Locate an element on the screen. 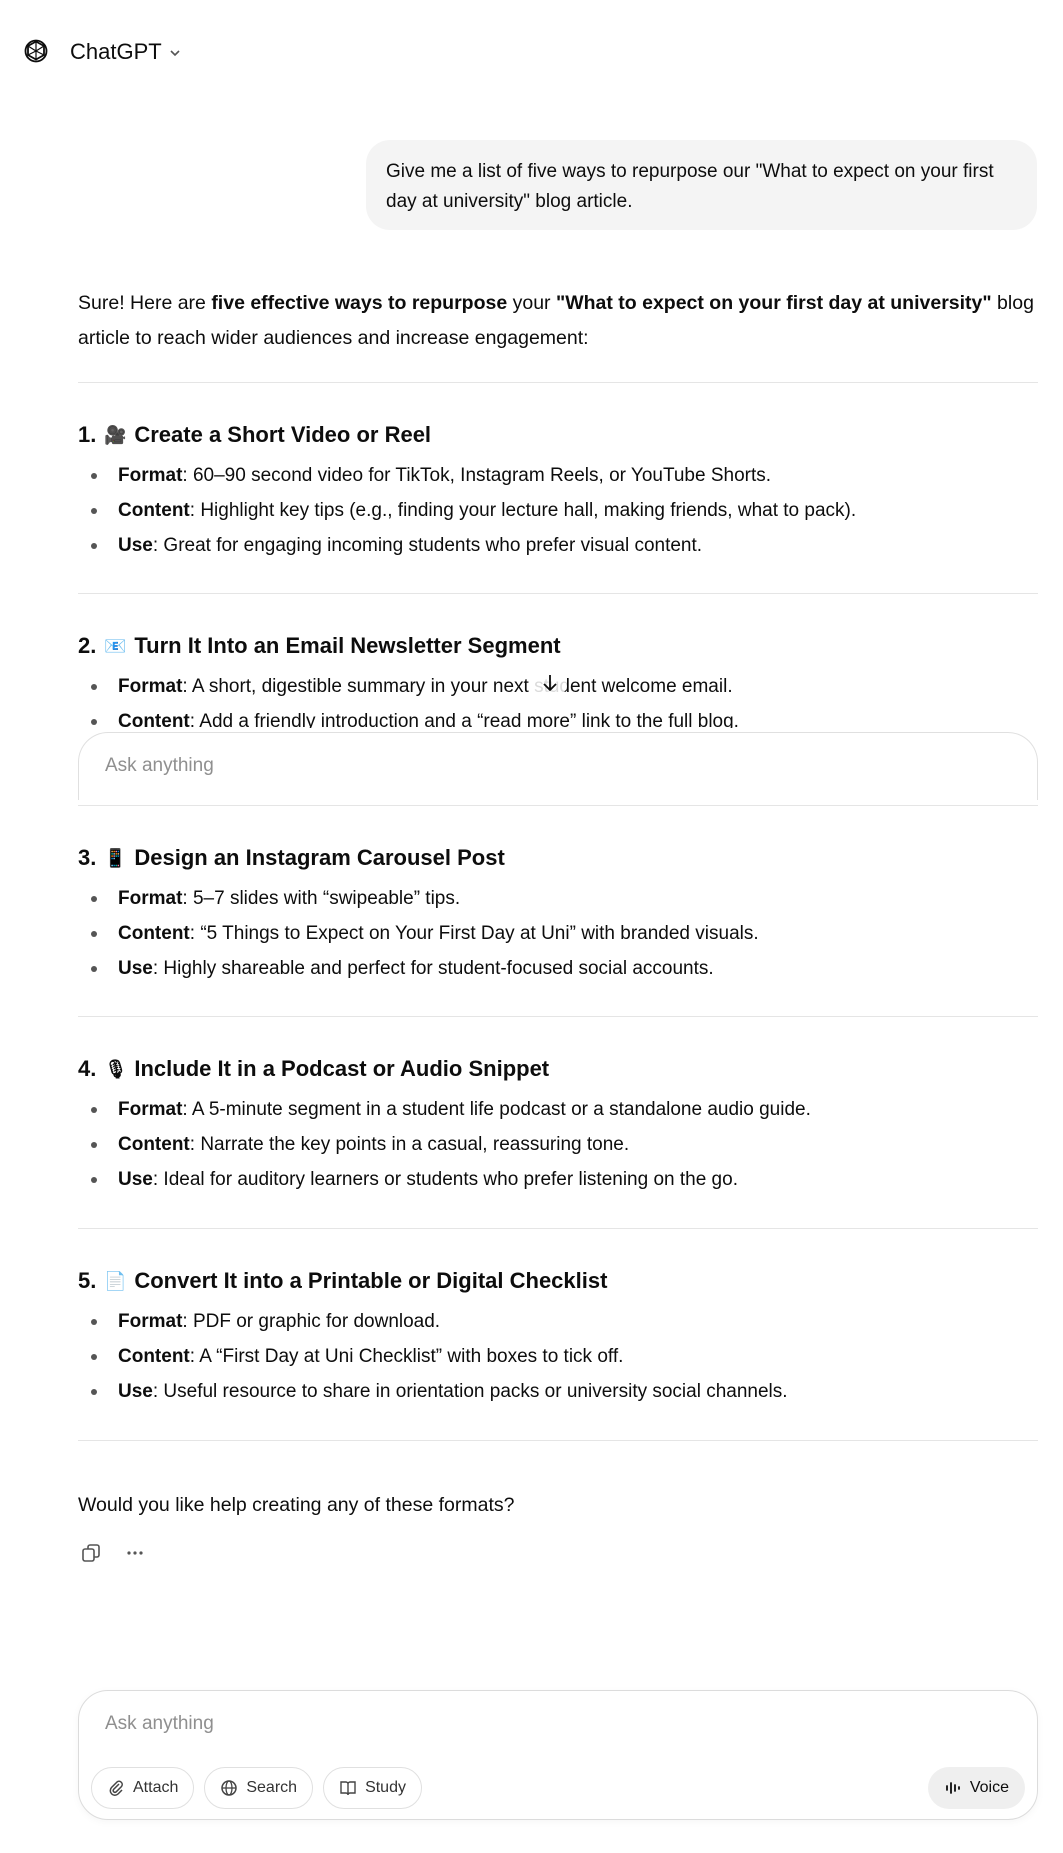 The height and width of the screenshot is (1853, 1063). section-title: Create a Short Video or Reel is located at coordinates (283, 434).